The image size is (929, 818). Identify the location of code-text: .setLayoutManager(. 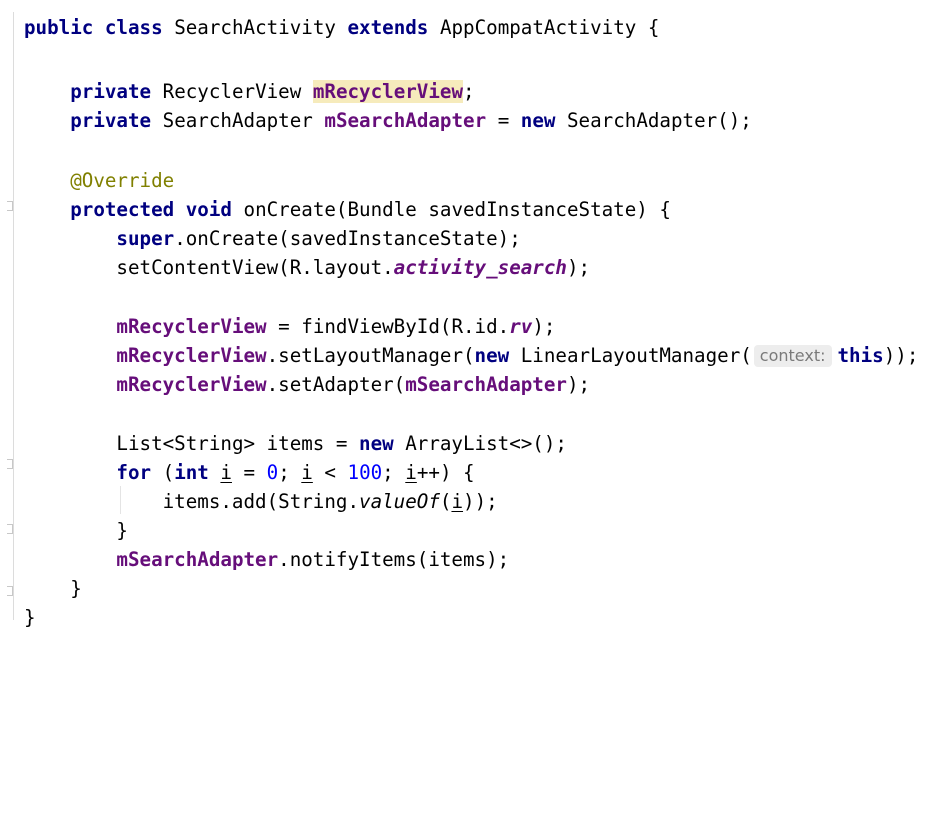
(370, 355).